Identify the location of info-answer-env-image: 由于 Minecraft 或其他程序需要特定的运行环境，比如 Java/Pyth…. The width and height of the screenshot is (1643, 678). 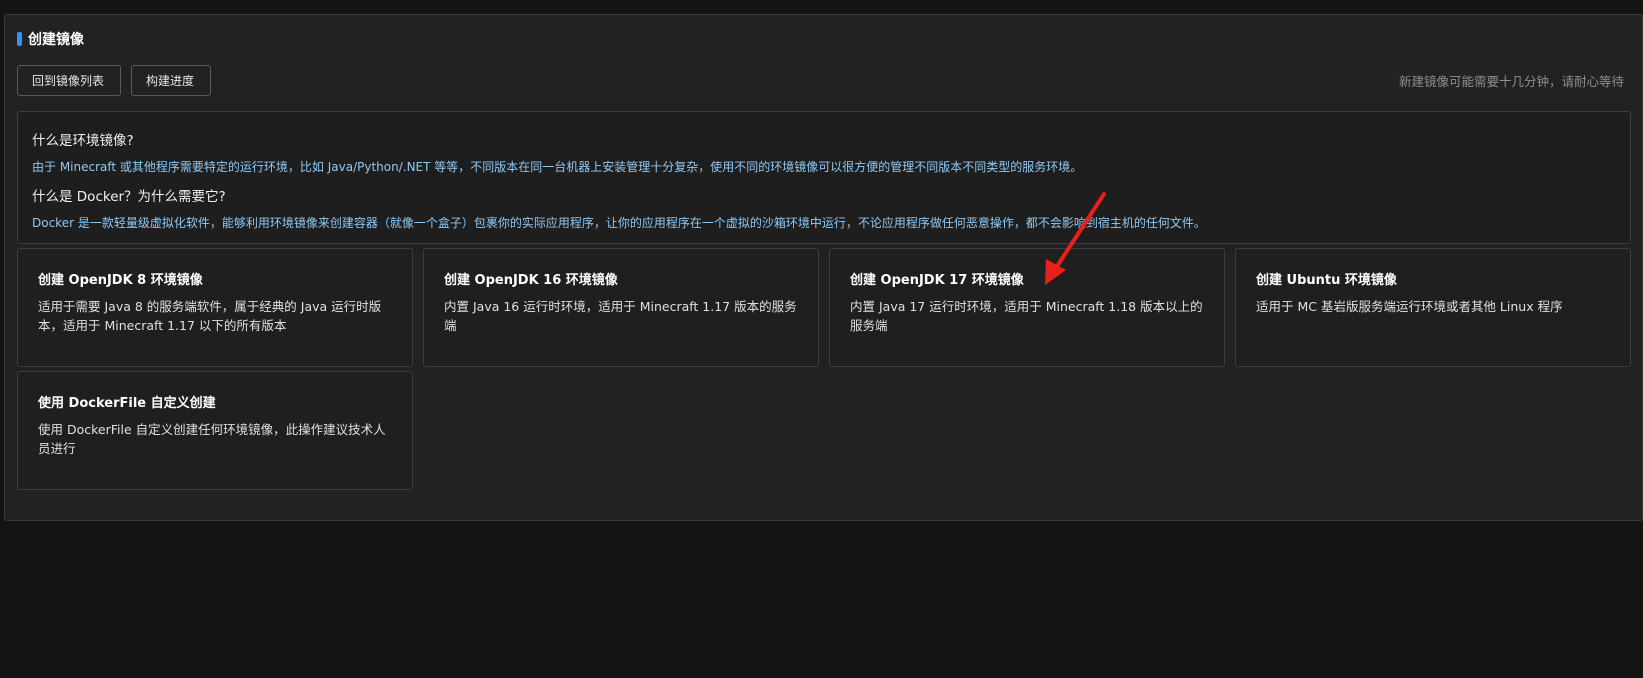
(557, 167).